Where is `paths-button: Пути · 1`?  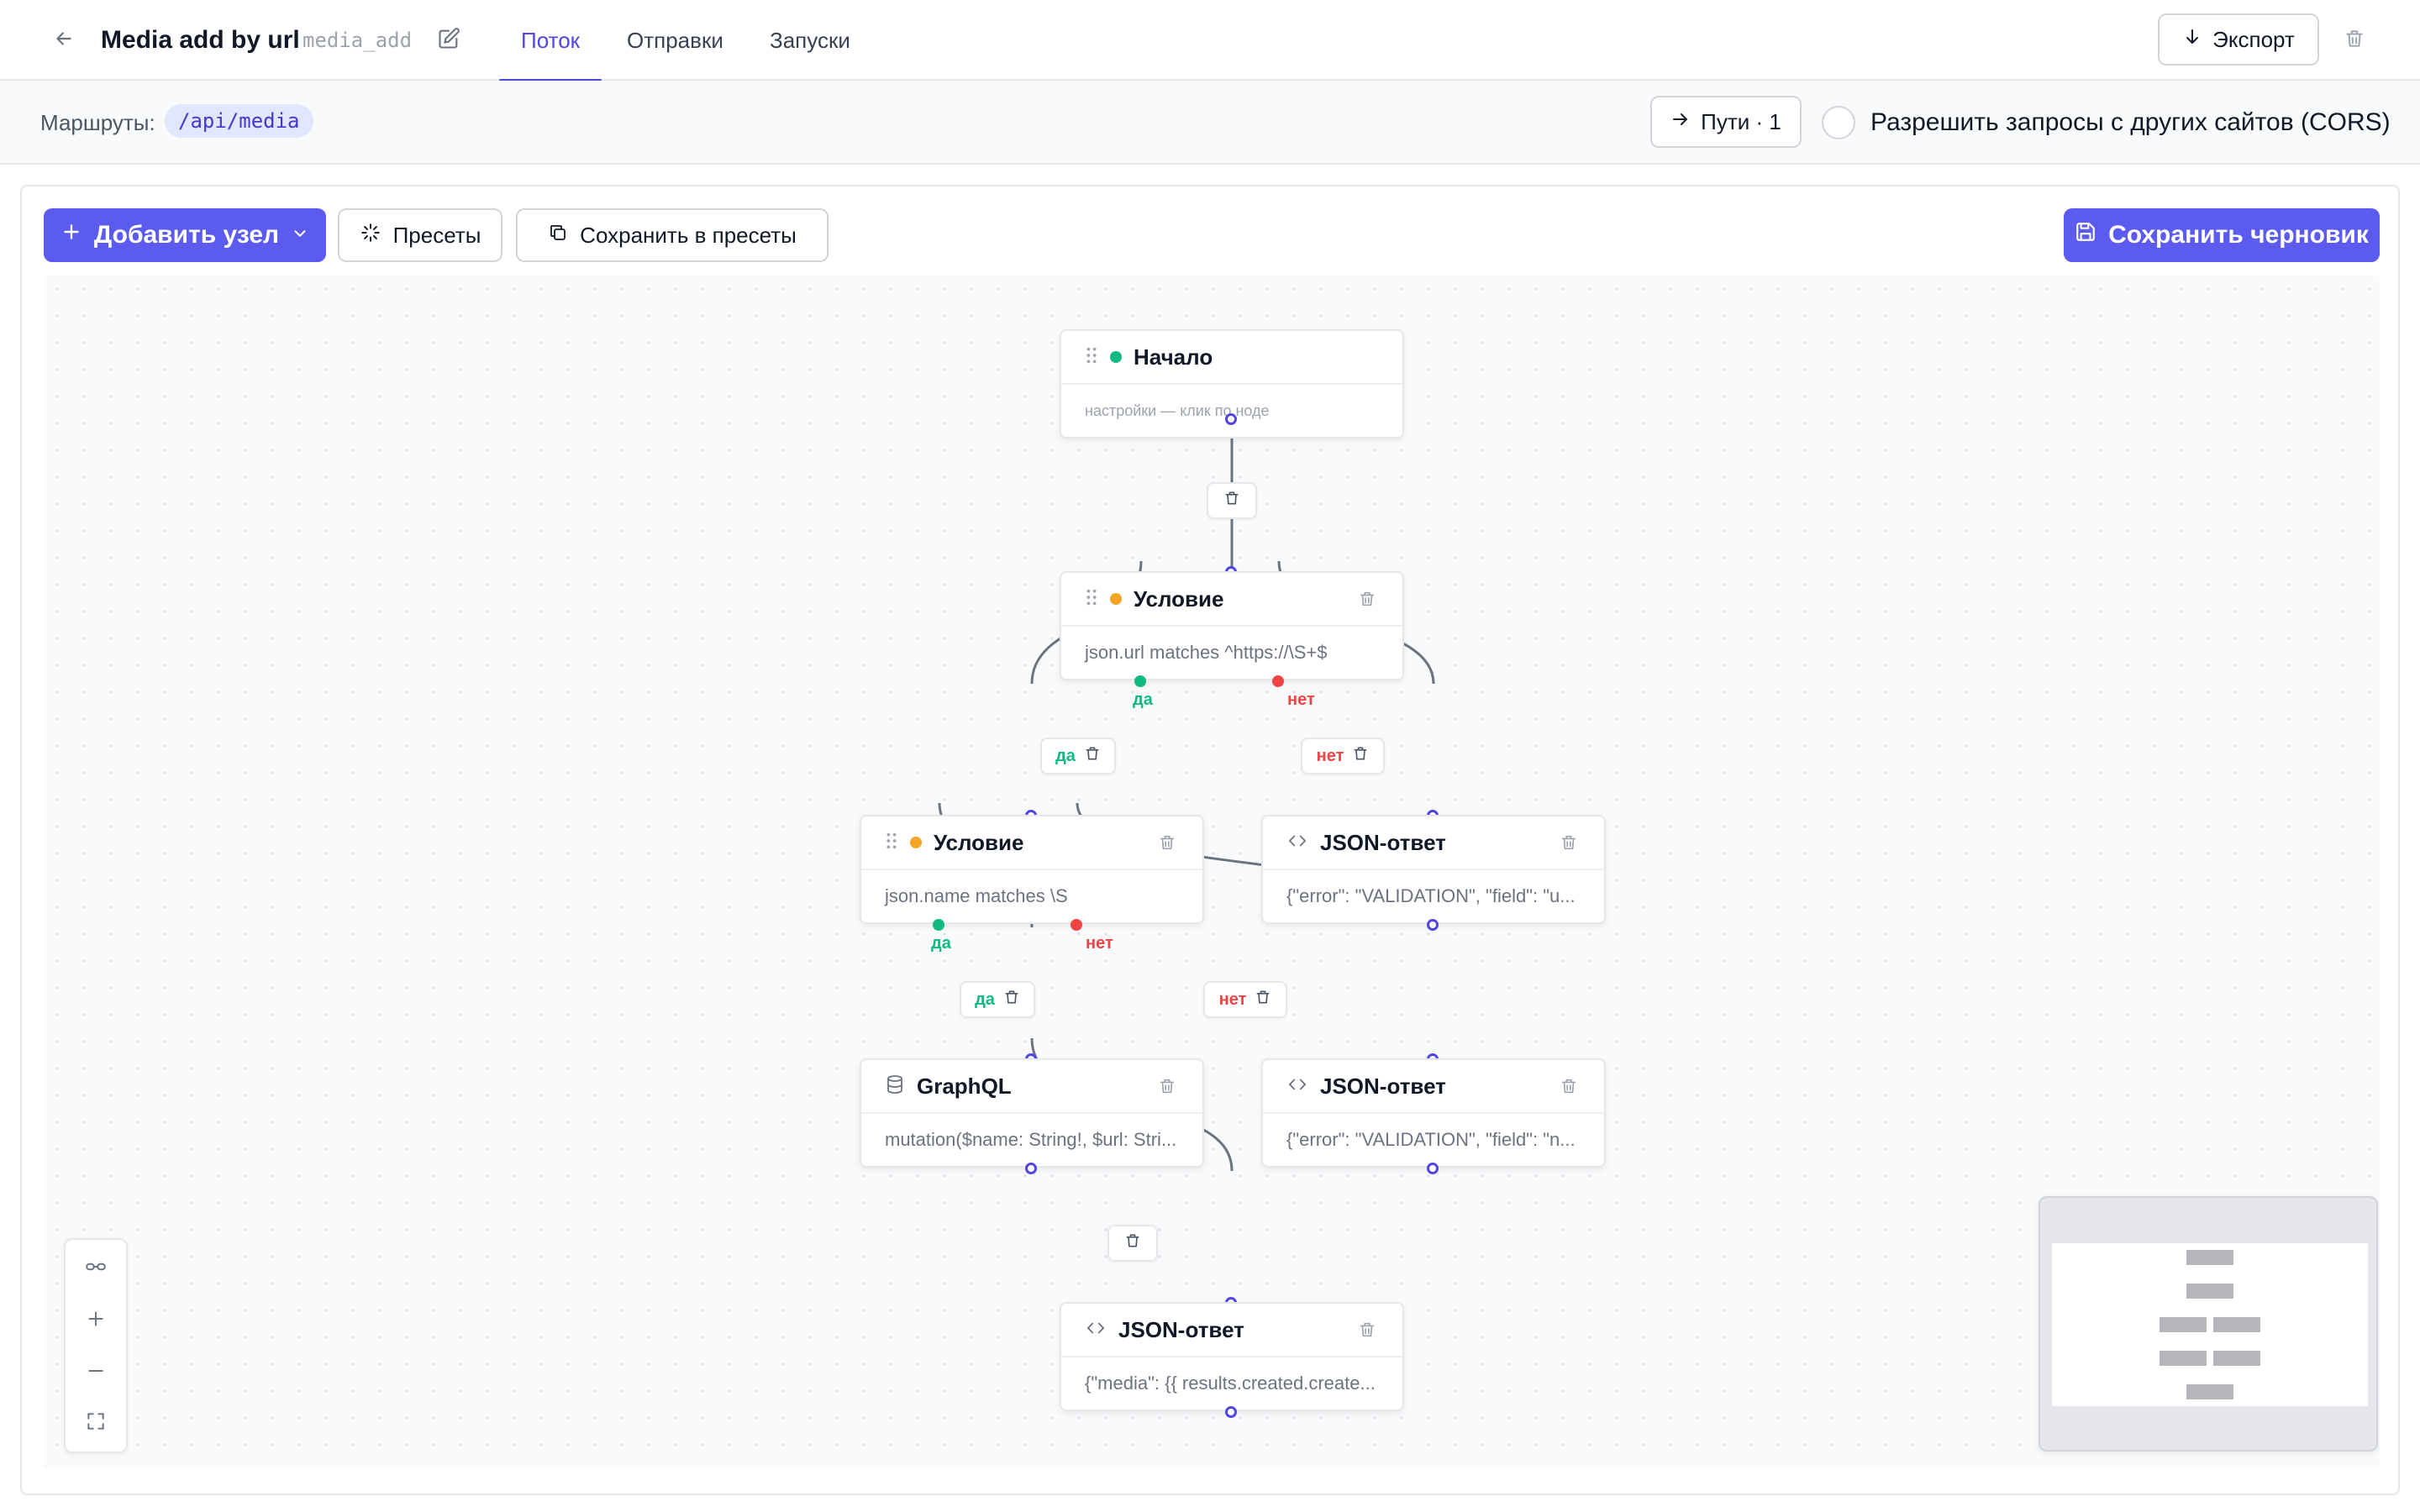
paths-button: Пути · 1 is located at coordinates (1726, 122).